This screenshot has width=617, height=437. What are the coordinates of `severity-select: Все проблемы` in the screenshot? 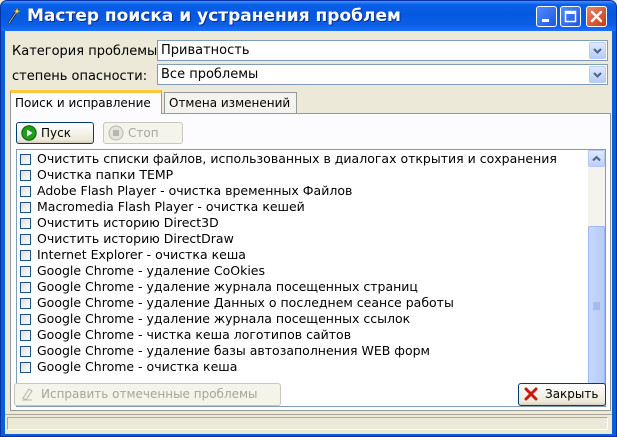 It's located at (382, 74).